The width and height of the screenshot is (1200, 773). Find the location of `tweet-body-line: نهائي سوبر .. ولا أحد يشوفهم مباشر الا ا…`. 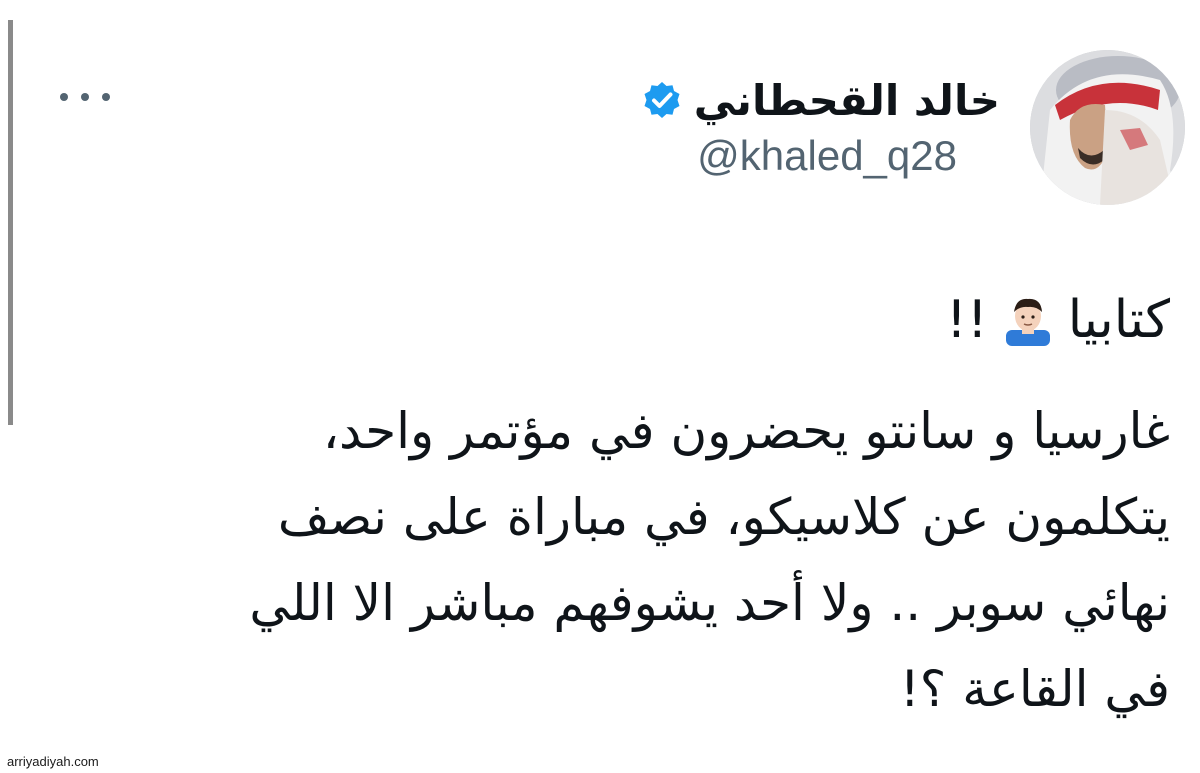

tweet-body-line: نهائي سوبر .. ولا أحد يشوفهم مباشر الا ا… is located at coordinates (709, 603).